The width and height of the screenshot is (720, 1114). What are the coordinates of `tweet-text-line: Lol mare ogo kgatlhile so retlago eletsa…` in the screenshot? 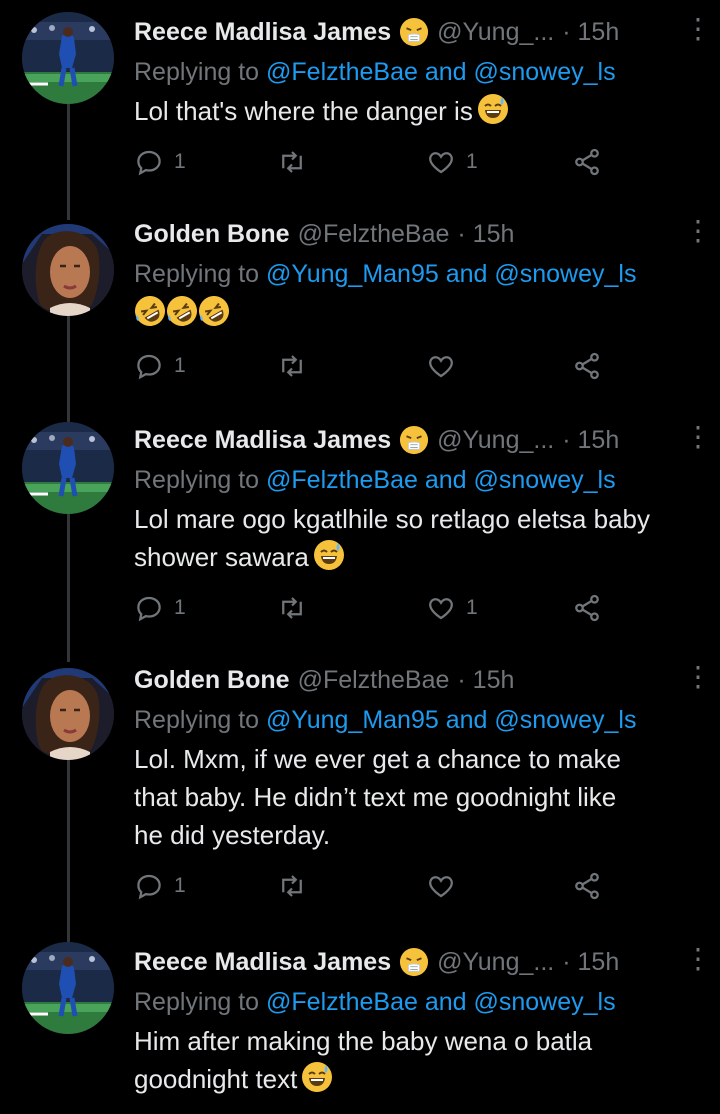 It's located at (392, 519).